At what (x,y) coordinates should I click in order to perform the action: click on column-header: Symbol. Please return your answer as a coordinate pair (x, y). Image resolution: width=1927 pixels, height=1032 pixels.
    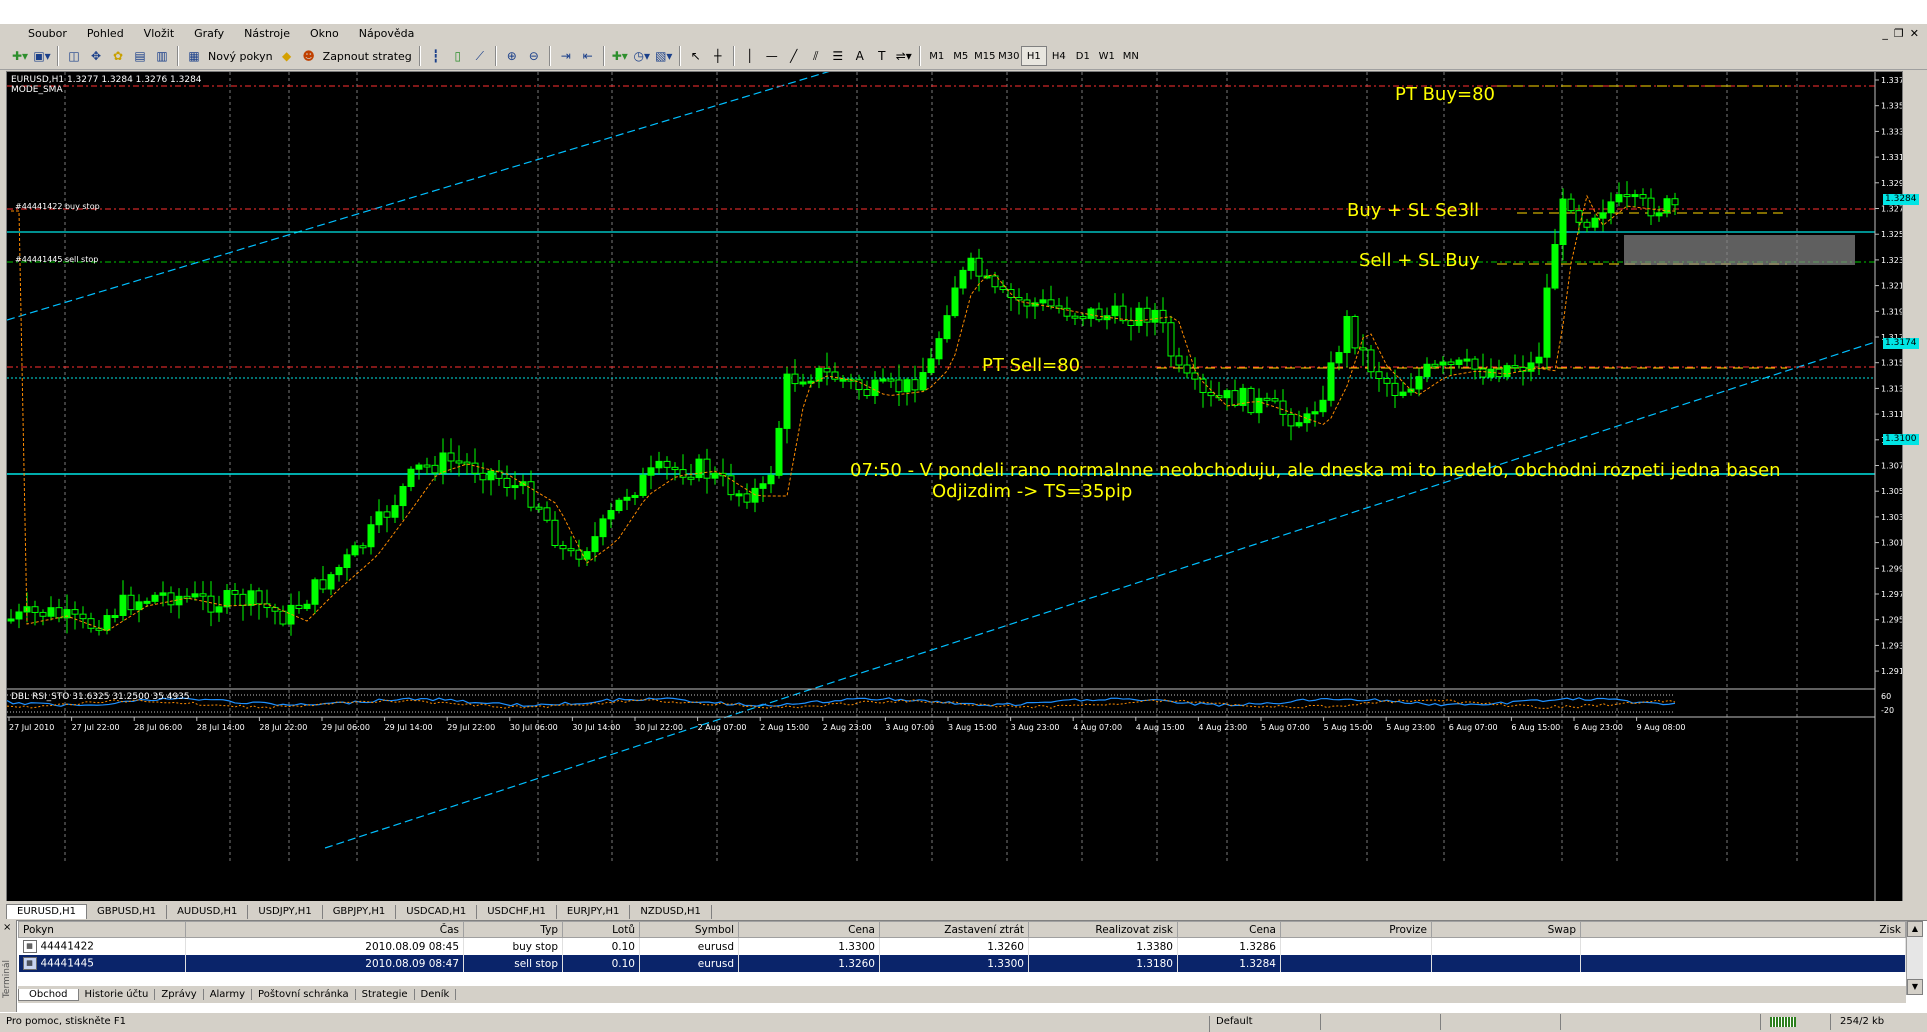
    Looking at the image, I should click on (689, 929).